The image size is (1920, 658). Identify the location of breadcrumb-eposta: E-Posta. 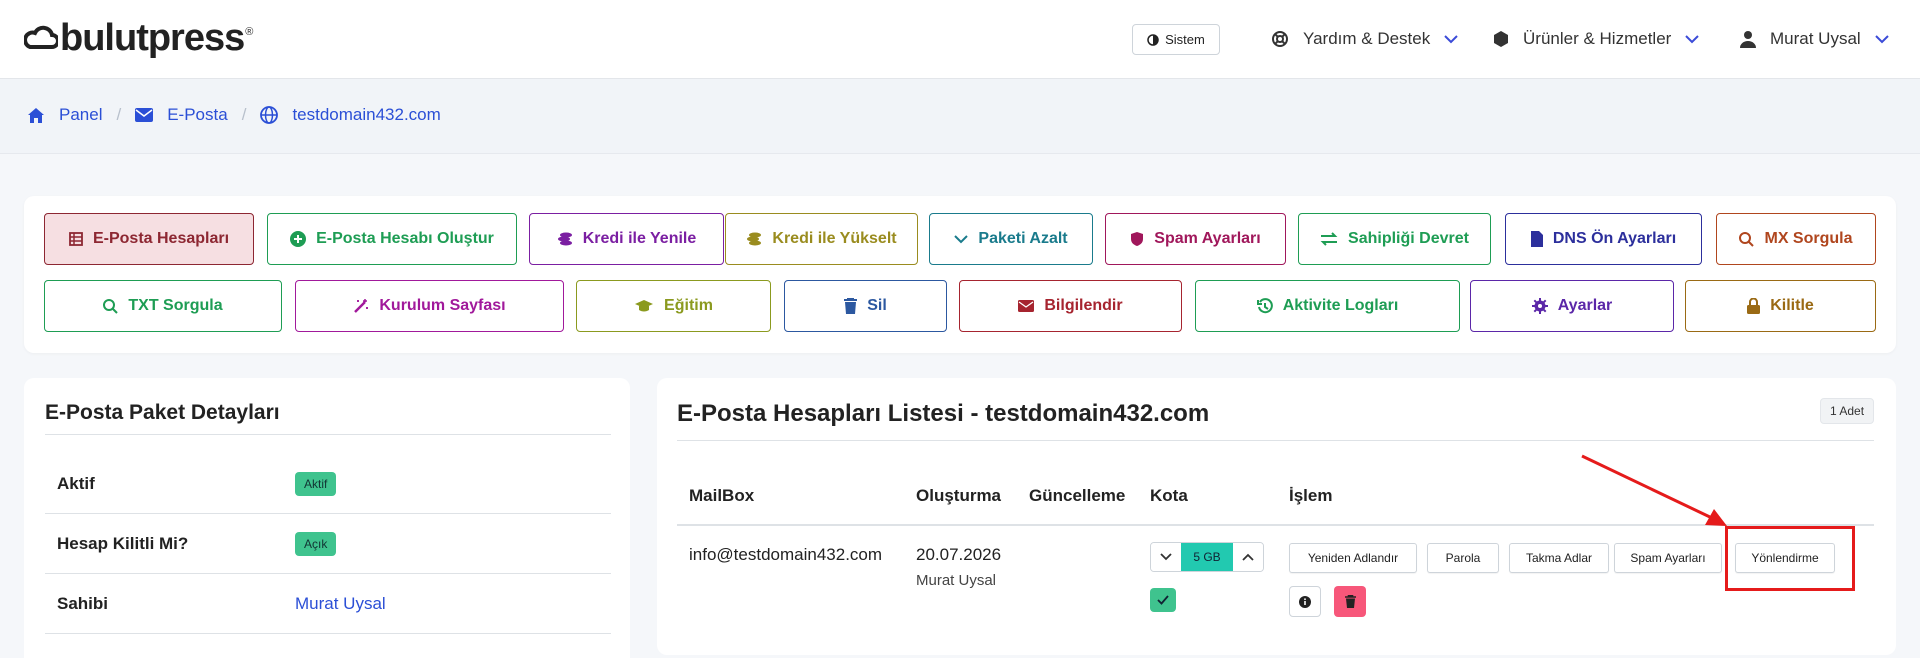
(181, 115).